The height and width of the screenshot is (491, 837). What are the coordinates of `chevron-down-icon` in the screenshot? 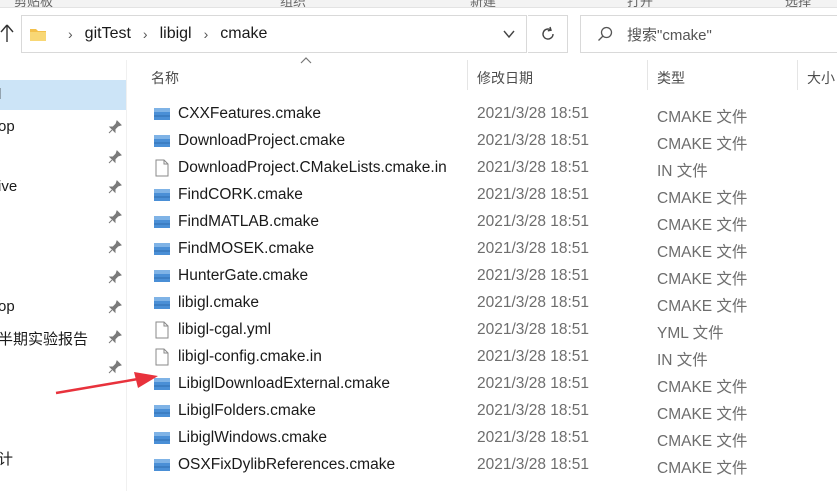 It's located at (509, 34).